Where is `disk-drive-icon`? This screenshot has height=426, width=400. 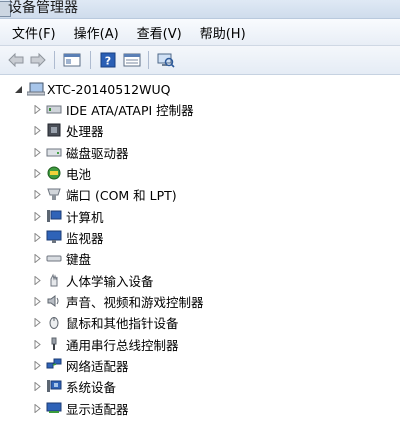
disk-drive-icon is located at coordinates (54, 152).